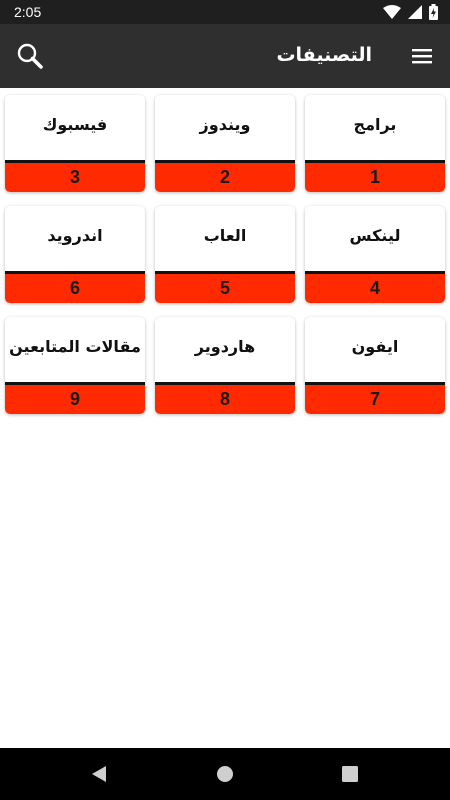 This screenshot has height=800, width=450. Describe the element at coordinates (75, 365) in the screenshot. I see `category-card: مقالات المتابعين 9` at that location.